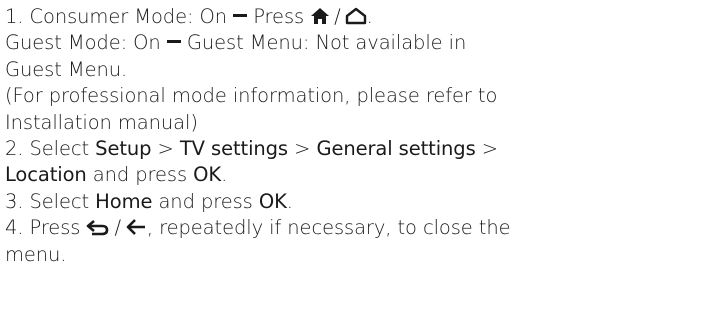  I want to click on line-step-3: 3. Select Home and press OK., so click(355, 202).